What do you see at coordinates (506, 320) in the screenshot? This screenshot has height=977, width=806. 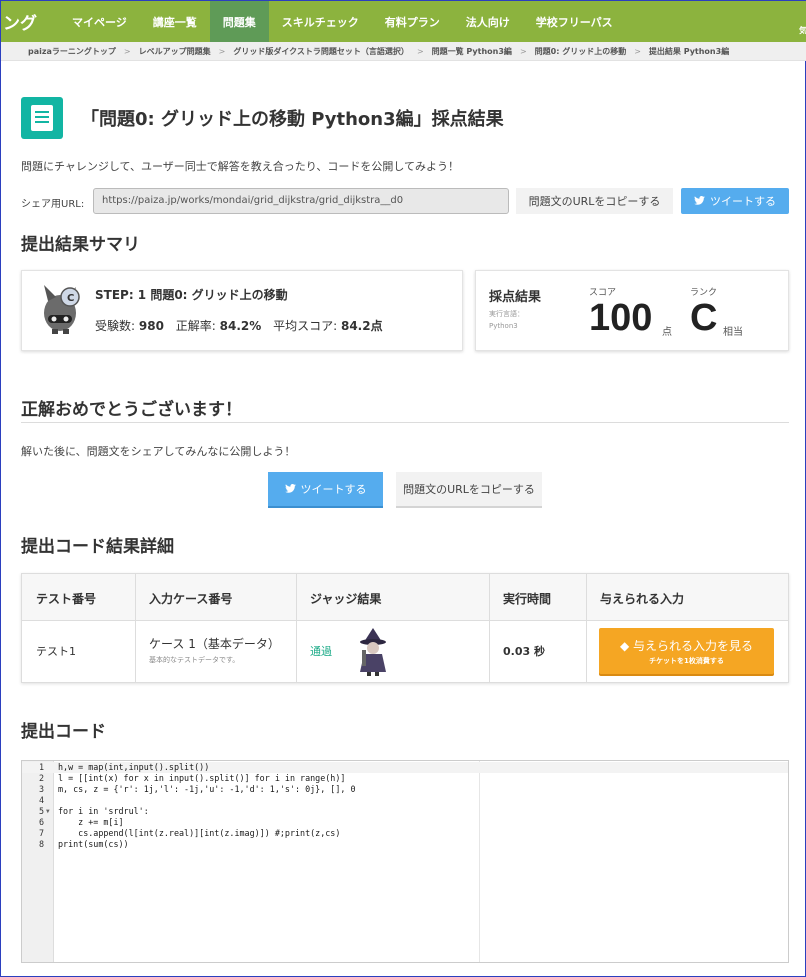 I see `language-info: 実行言語： Python3` at bounding box center [506, 320].